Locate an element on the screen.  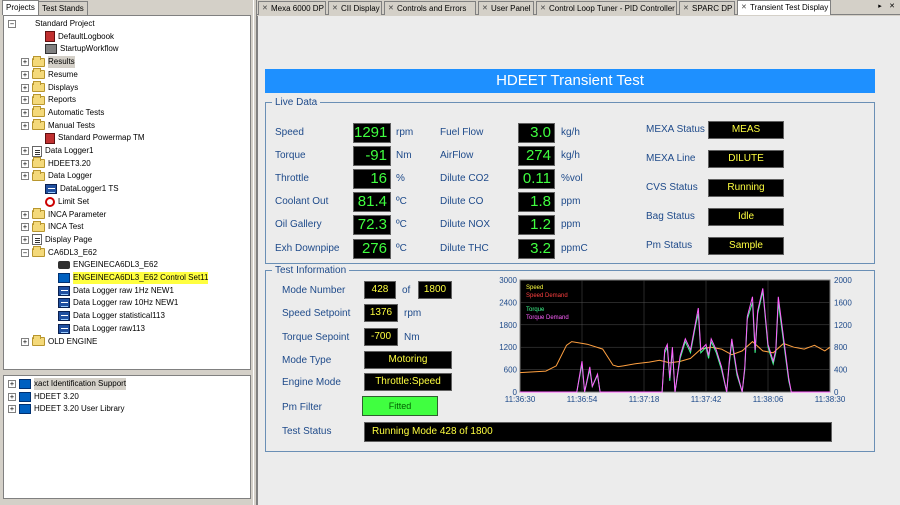
live-label: Torque is located at coordinates (290, 155).